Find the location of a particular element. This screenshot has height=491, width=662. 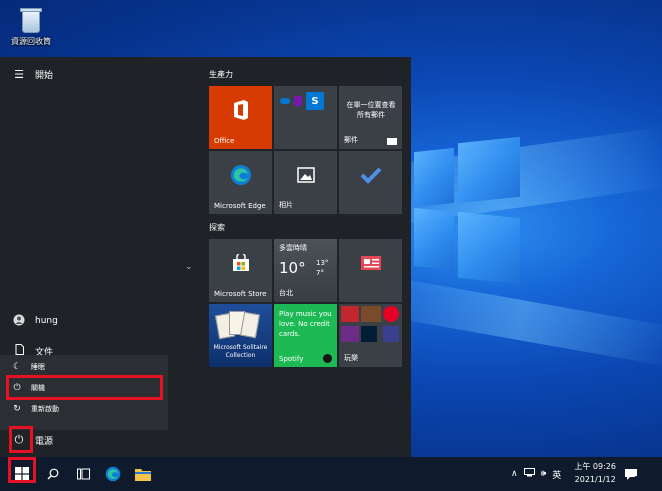

user-name: hung is located at coordinates (46, 321).